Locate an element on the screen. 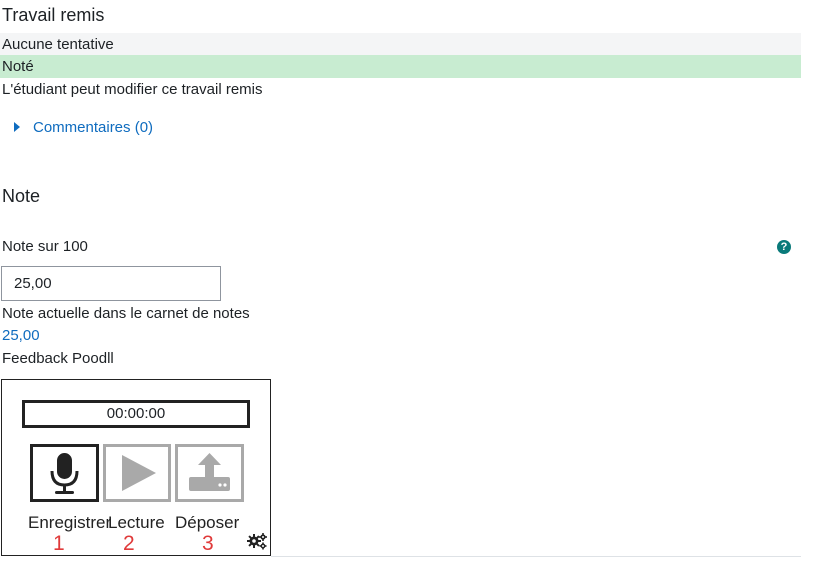 This screenshot has height=563, width=820. play-label: Lecture is located at coordinates (136, 522).